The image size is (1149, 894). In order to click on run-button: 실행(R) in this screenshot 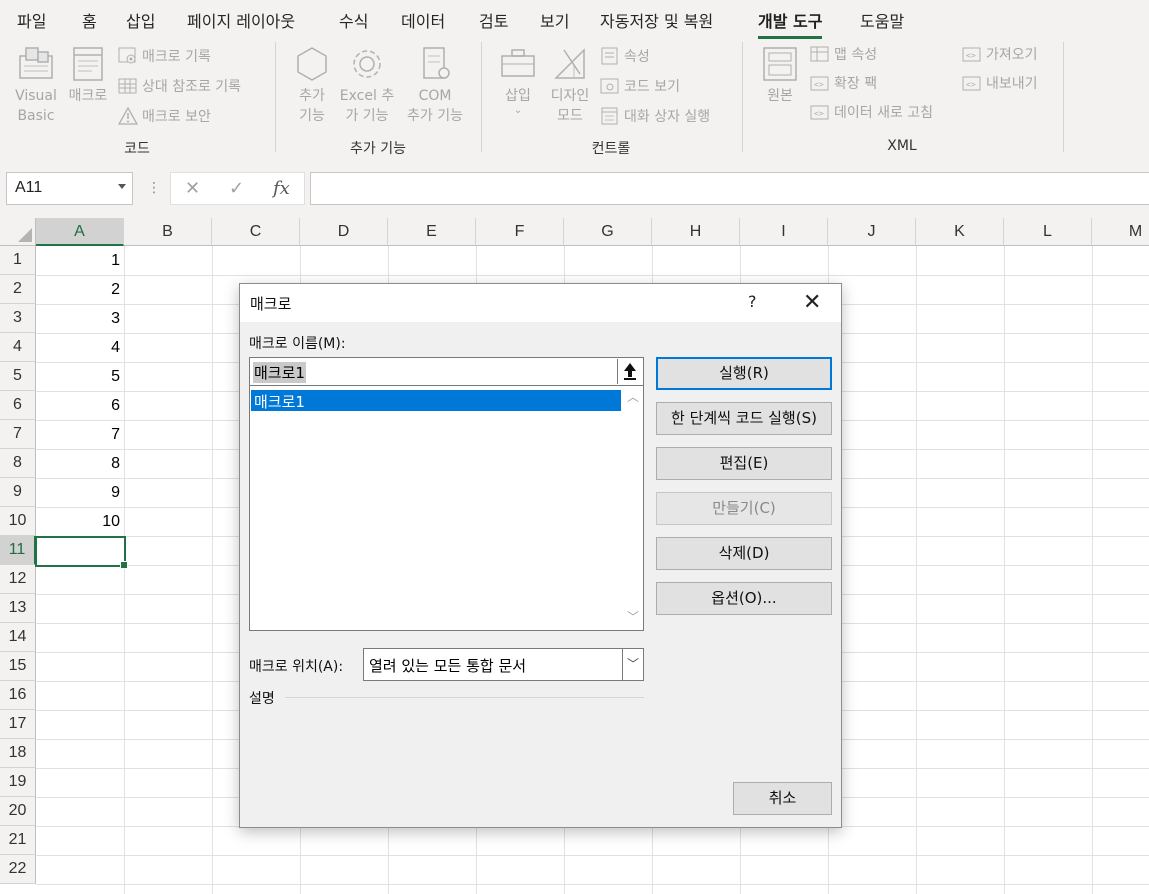, I will do `click(744, 373)`.